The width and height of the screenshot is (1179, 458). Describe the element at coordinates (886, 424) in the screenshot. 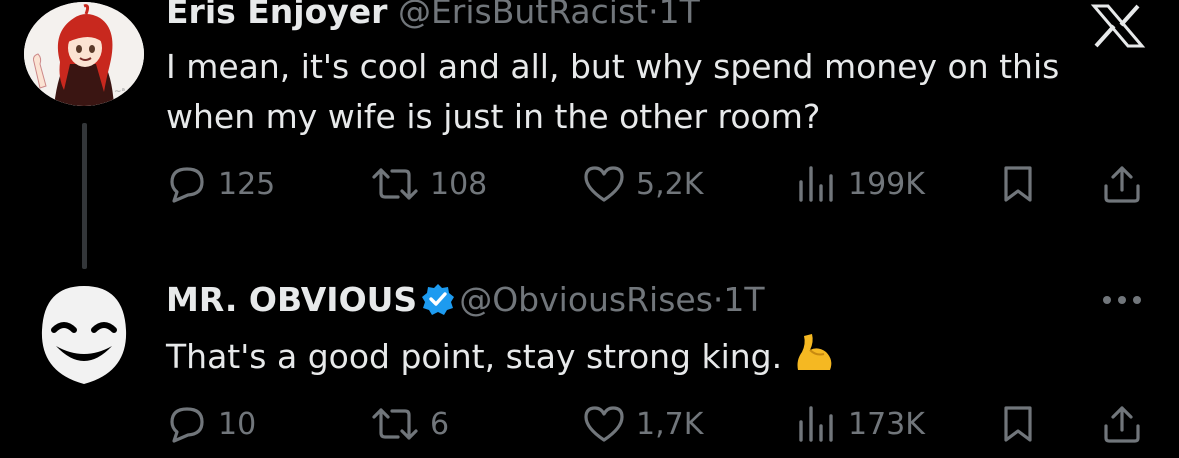

I see `tweet-2-view-count: 173K` at that location.